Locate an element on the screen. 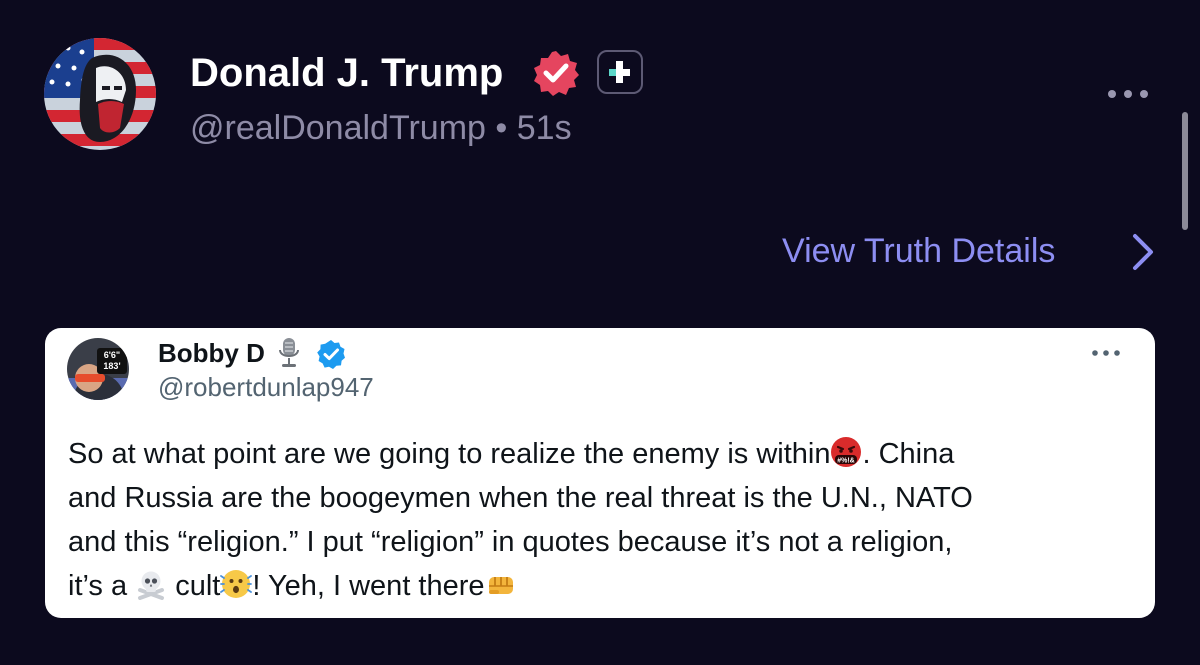 The image size is (1200, 665). avatar-sign-top: 6'6" is located at coordinates (112, 355).